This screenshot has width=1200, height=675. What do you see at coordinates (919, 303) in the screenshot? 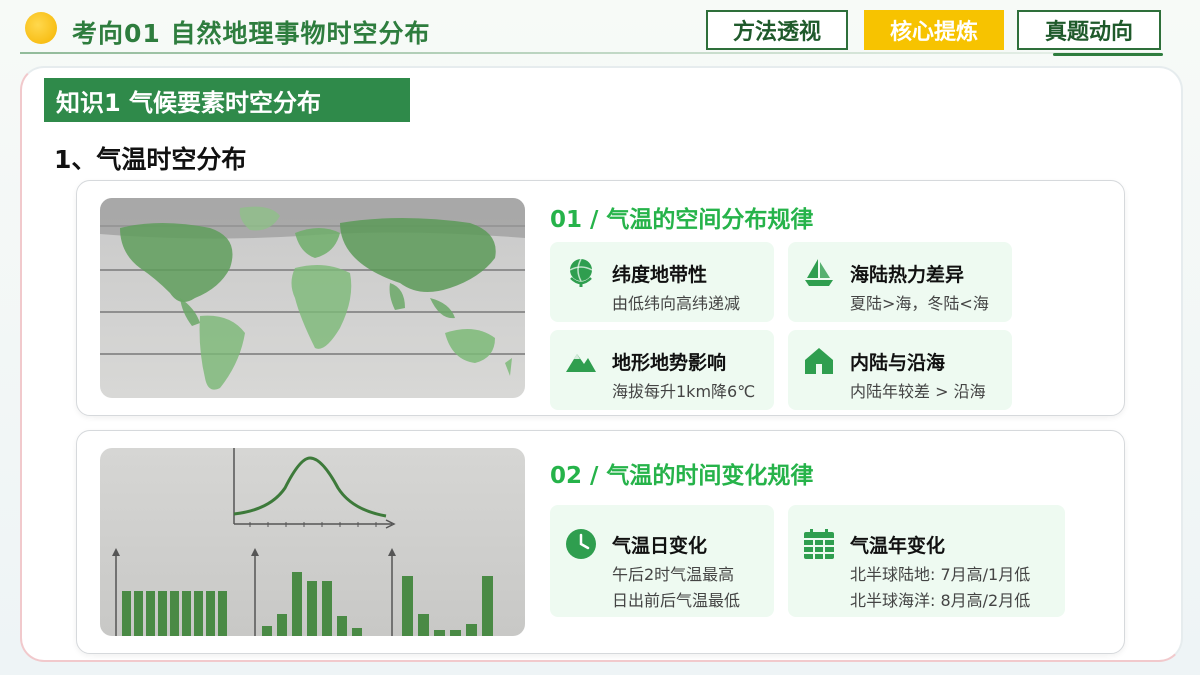
I see `tile-desc: 夏陆>海，冬陆<海` at bounding box center [919, 303].